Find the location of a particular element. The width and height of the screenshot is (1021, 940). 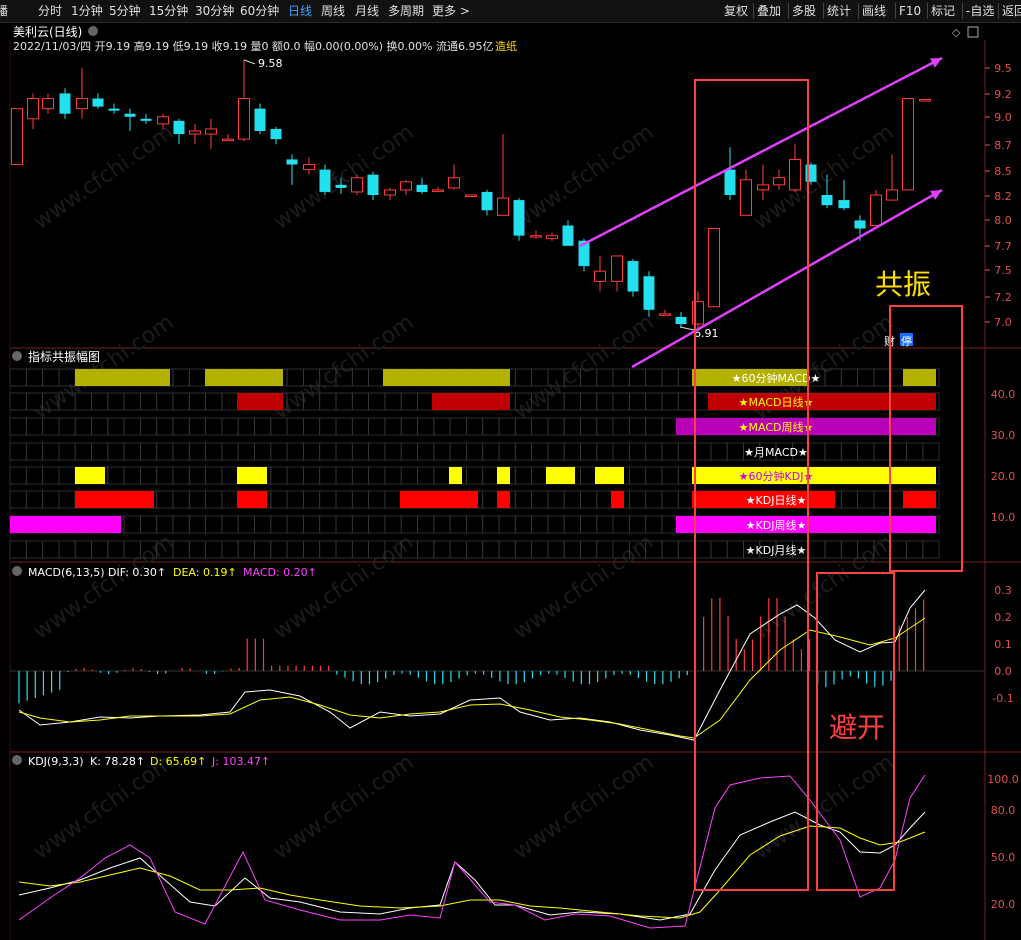

tab-11: 更多 > is located at coordinates (451, 11).